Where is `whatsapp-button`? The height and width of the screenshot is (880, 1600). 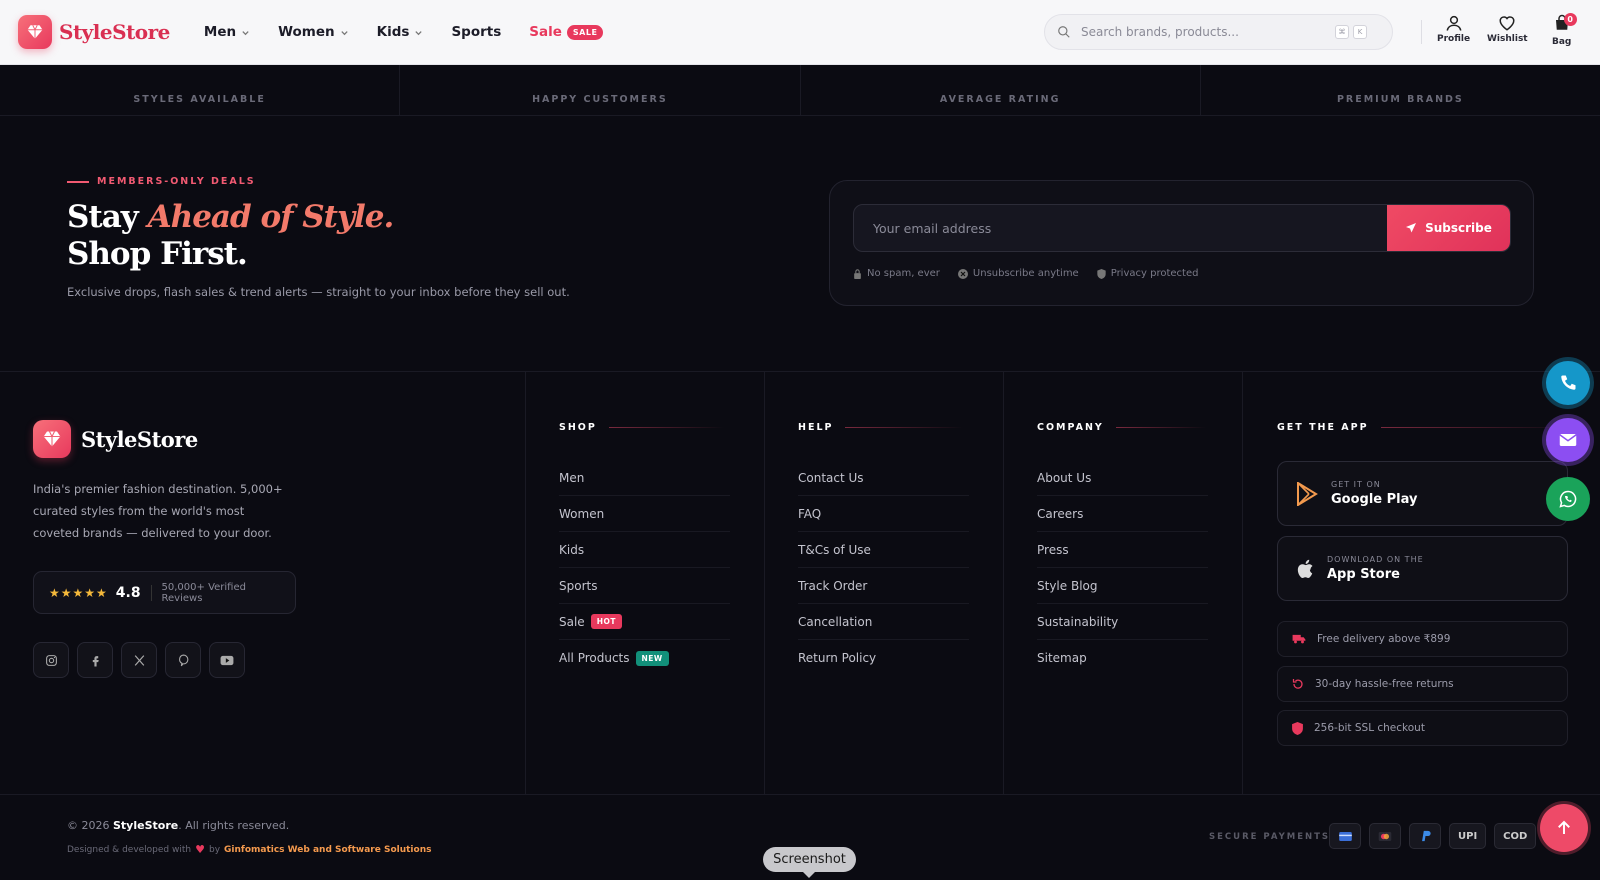
whatsapp-button is located at coordinates (1568, 499).